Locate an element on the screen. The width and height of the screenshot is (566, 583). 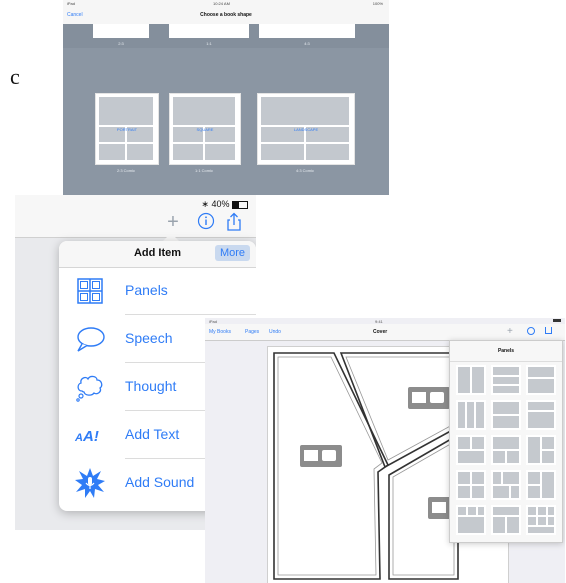
ratio-row: 2:3 1:1 4:3 is located at coordinates (226, 36).